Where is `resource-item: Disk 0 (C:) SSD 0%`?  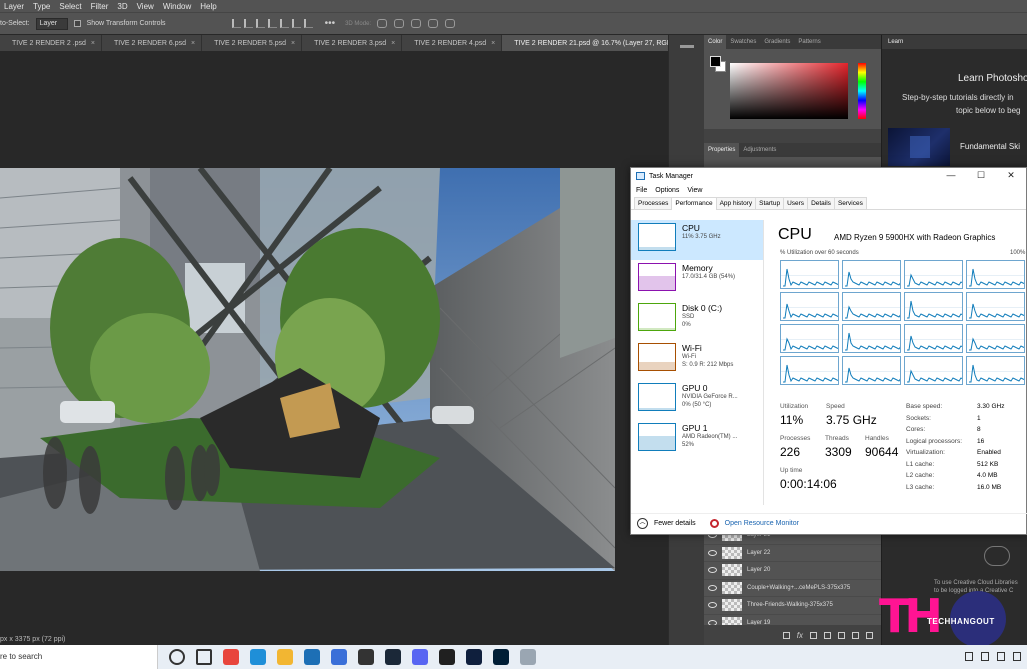
resource-item: Disk 0 (C:) SSD 0% is located at coordinates (697, 320).